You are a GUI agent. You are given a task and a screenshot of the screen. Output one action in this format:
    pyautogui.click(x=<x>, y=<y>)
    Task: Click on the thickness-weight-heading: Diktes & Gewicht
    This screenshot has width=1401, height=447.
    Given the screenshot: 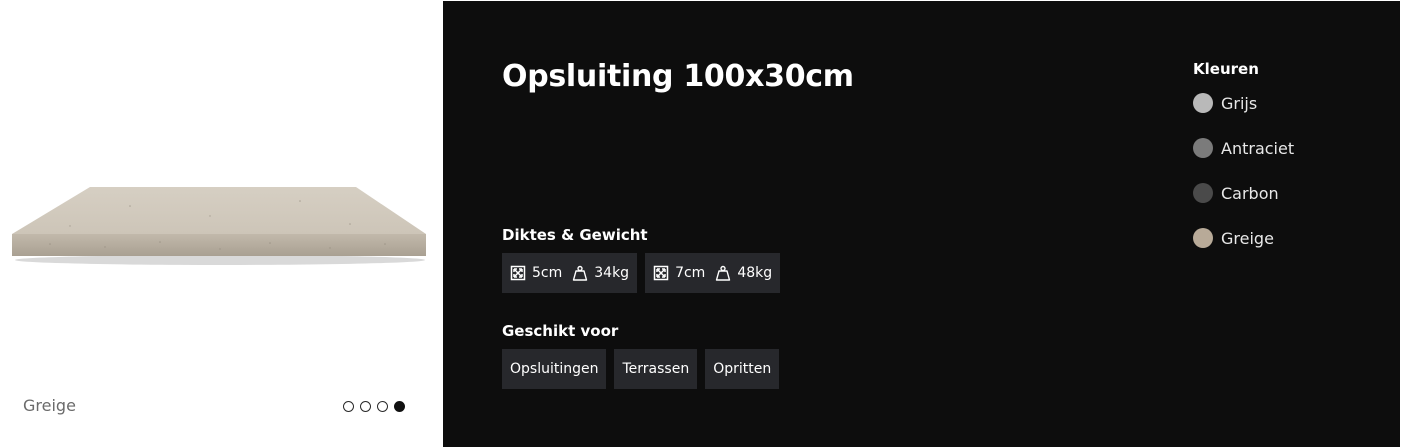 What is the action you would take?
    pyautogui.click(x=575, y=235)
    